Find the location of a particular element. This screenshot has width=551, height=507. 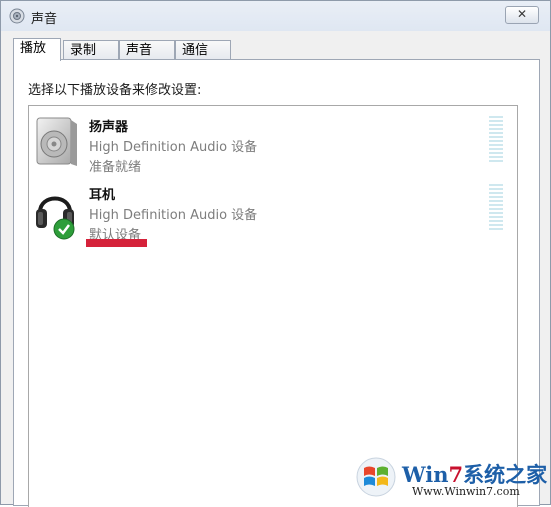

instruction-text: 选择以下播放设备来修改设置: is located at coordinates (115, 90).